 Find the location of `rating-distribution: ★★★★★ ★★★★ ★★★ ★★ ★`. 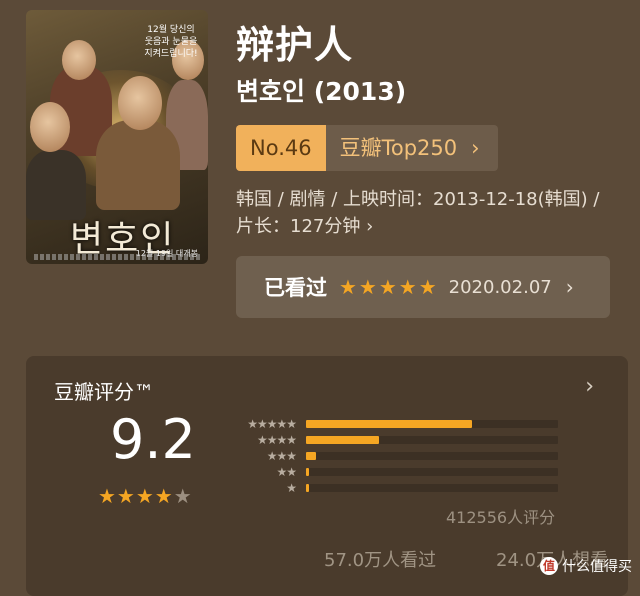

rating-distribution: ★★★★★ ★★★★ ★★★ ★★ ★ is located at coordinates (392, 456).